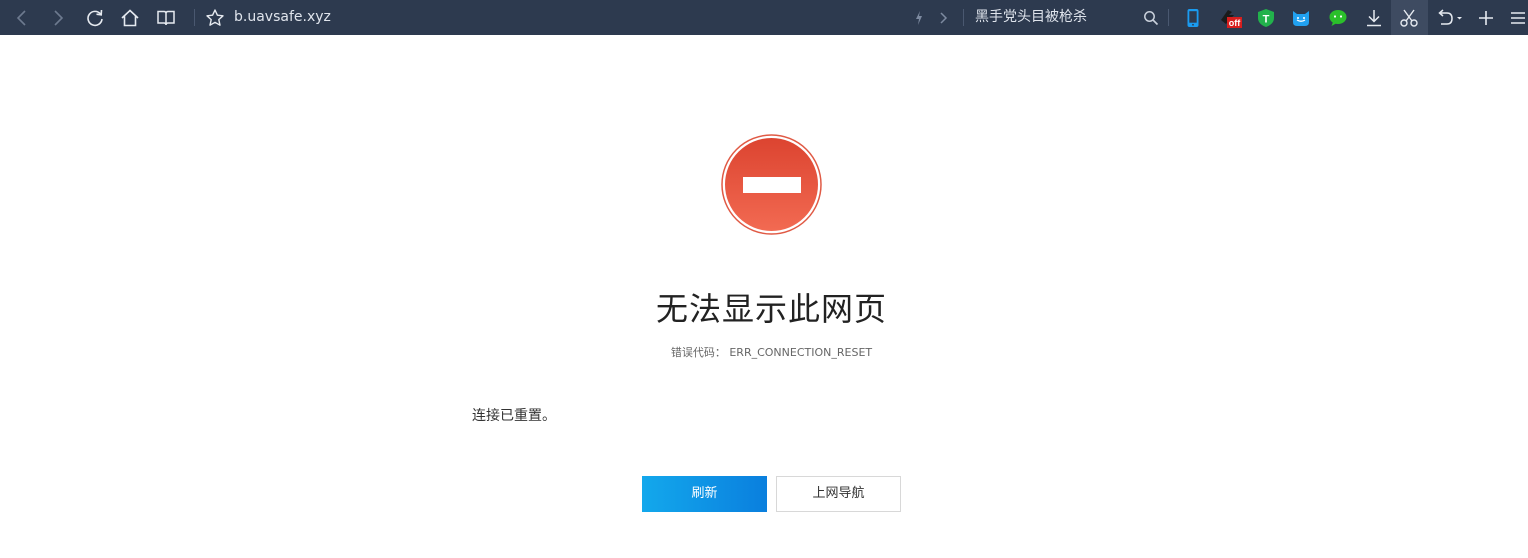 Image resolution: width=1528 pixels, height=558 pixels. I want to click on cat-icon, so click(1301, 17).